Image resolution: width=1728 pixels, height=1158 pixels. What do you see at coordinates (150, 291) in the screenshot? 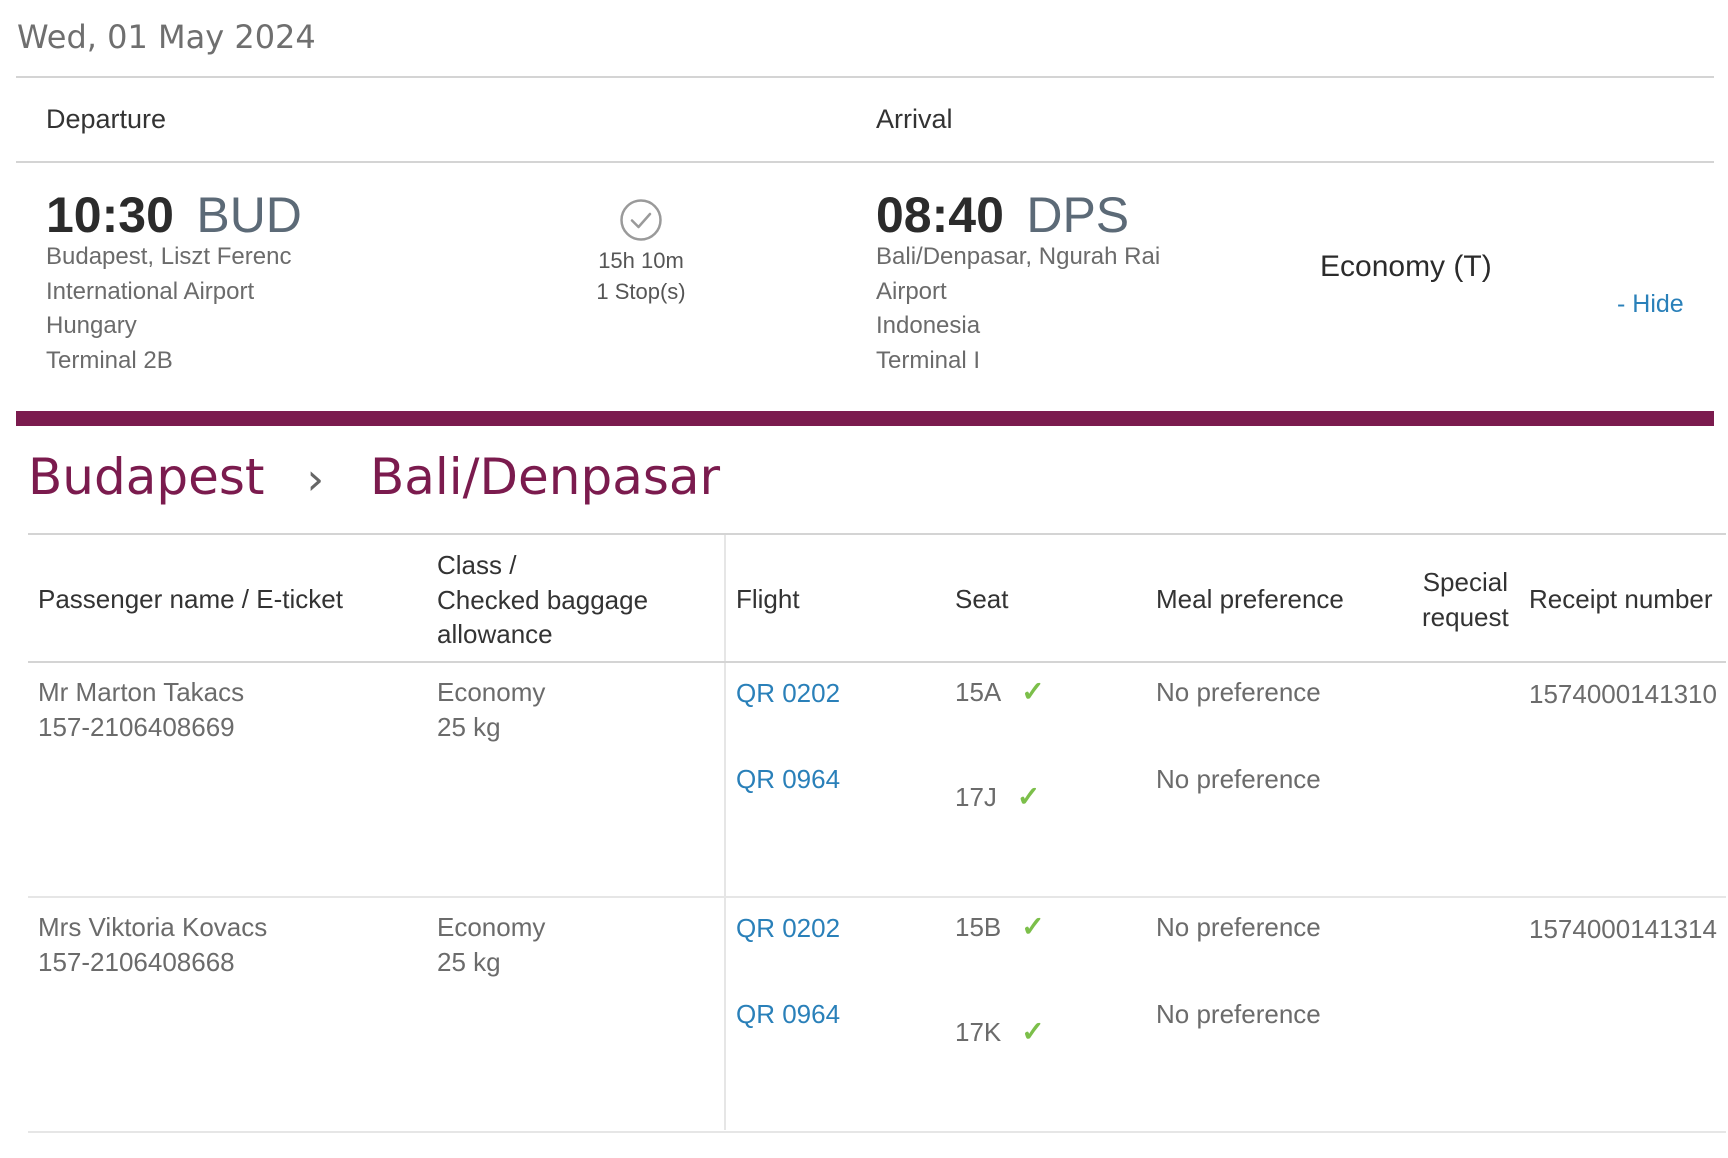
I see `departure-airport-line: International Airport` at bounding box center [150, 291].